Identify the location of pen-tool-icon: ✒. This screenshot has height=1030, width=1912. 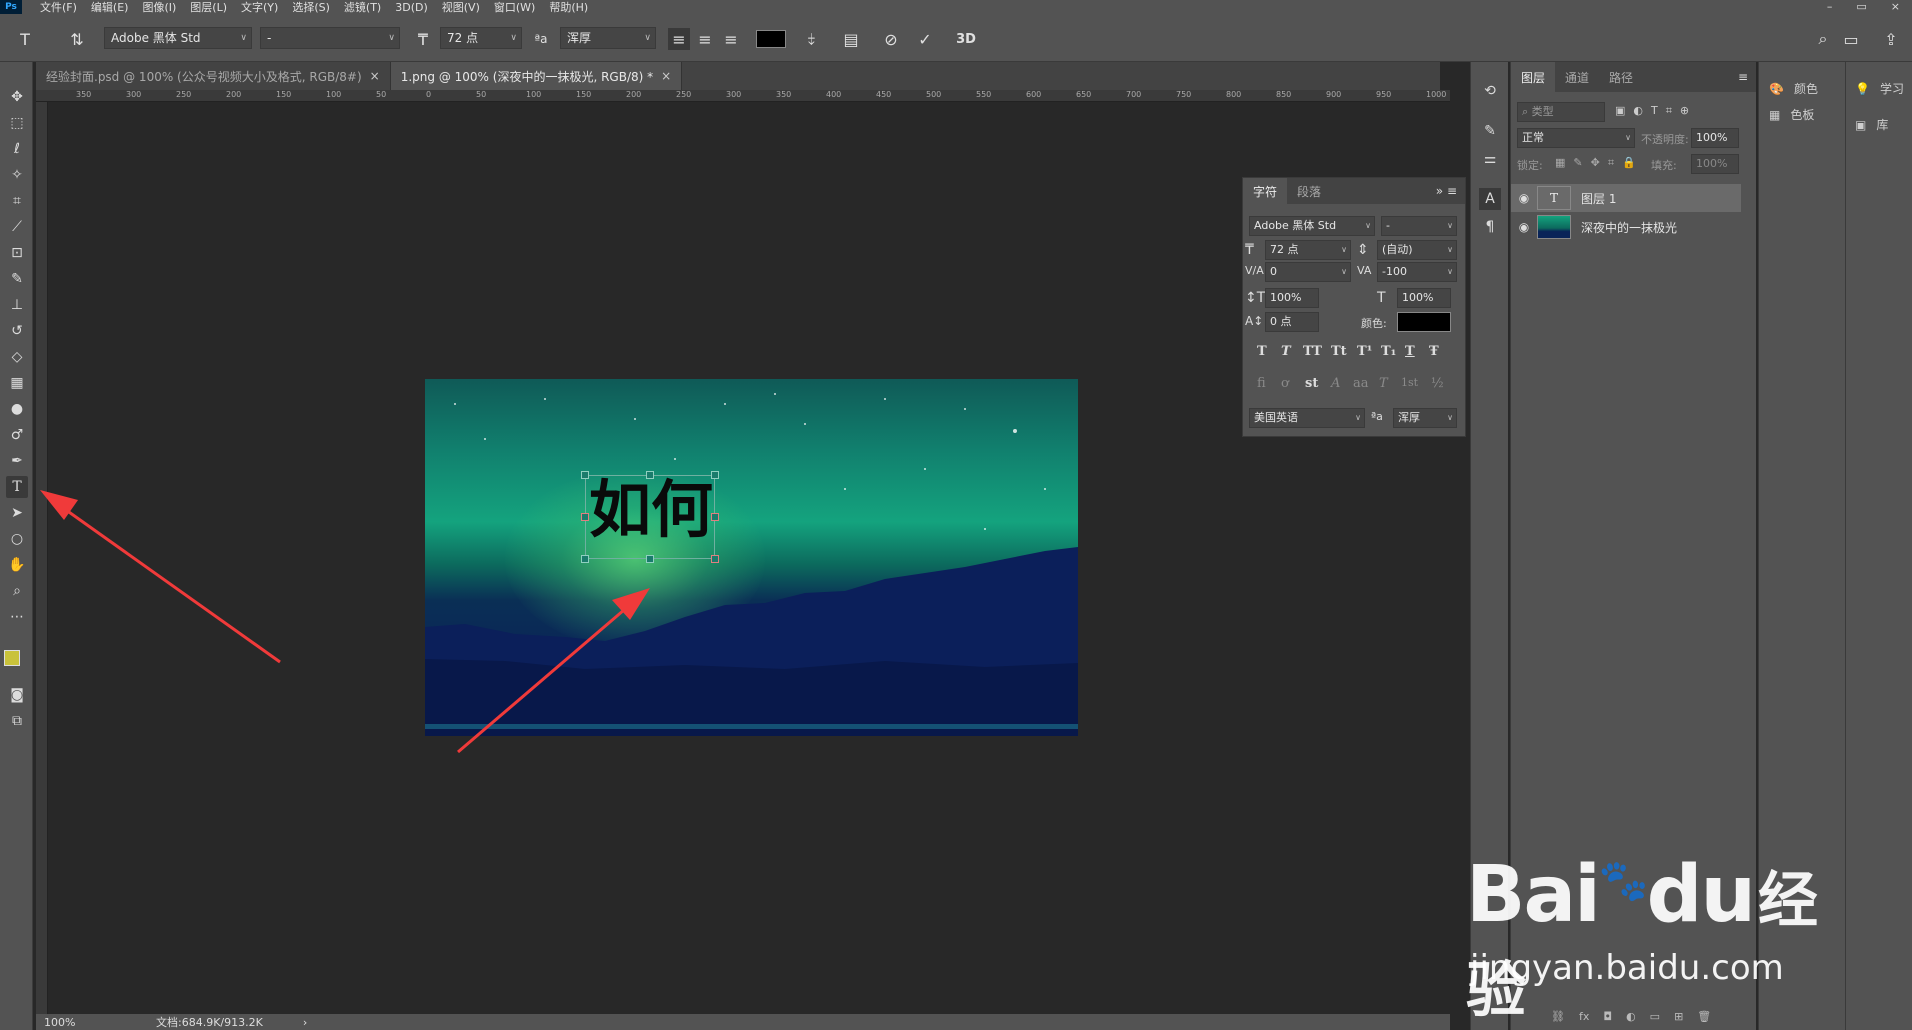
(17, 461).